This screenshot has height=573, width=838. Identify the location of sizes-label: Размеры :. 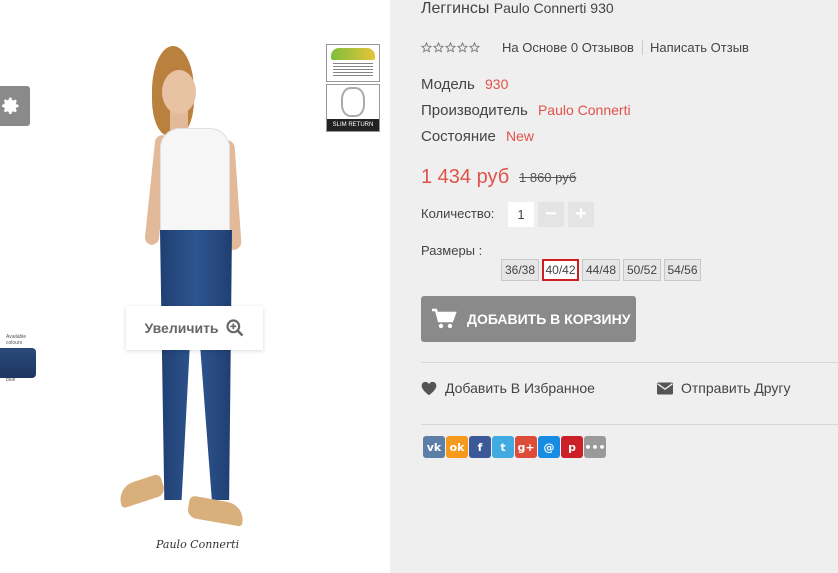
(452, 250).